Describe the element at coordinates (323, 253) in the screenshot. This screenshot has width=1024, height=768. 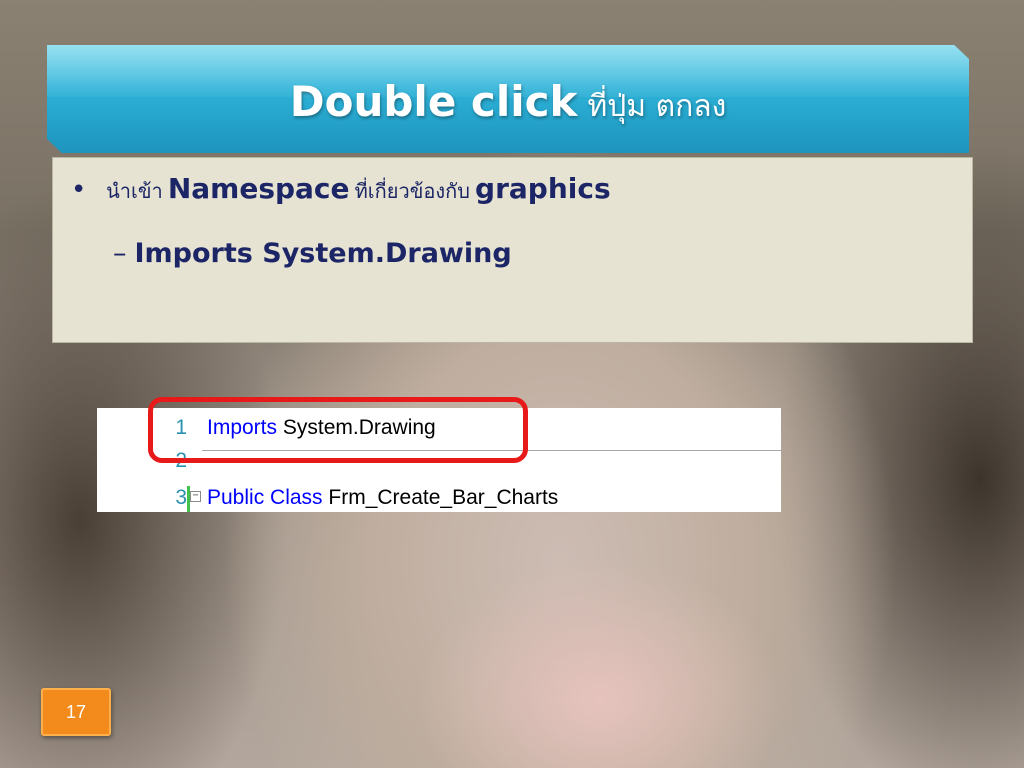
I see `sub-bullet-text: Imports System.Drawing` at that location.